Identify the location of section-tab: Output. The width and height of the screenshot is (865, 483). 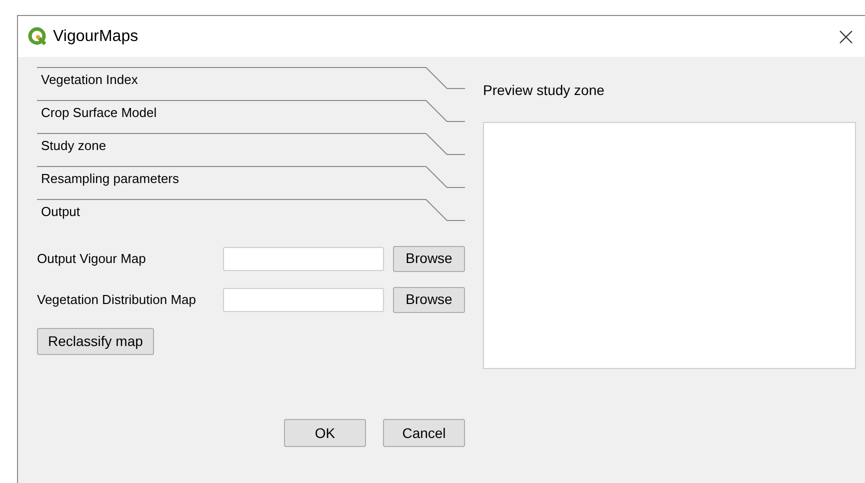
(60, 212).